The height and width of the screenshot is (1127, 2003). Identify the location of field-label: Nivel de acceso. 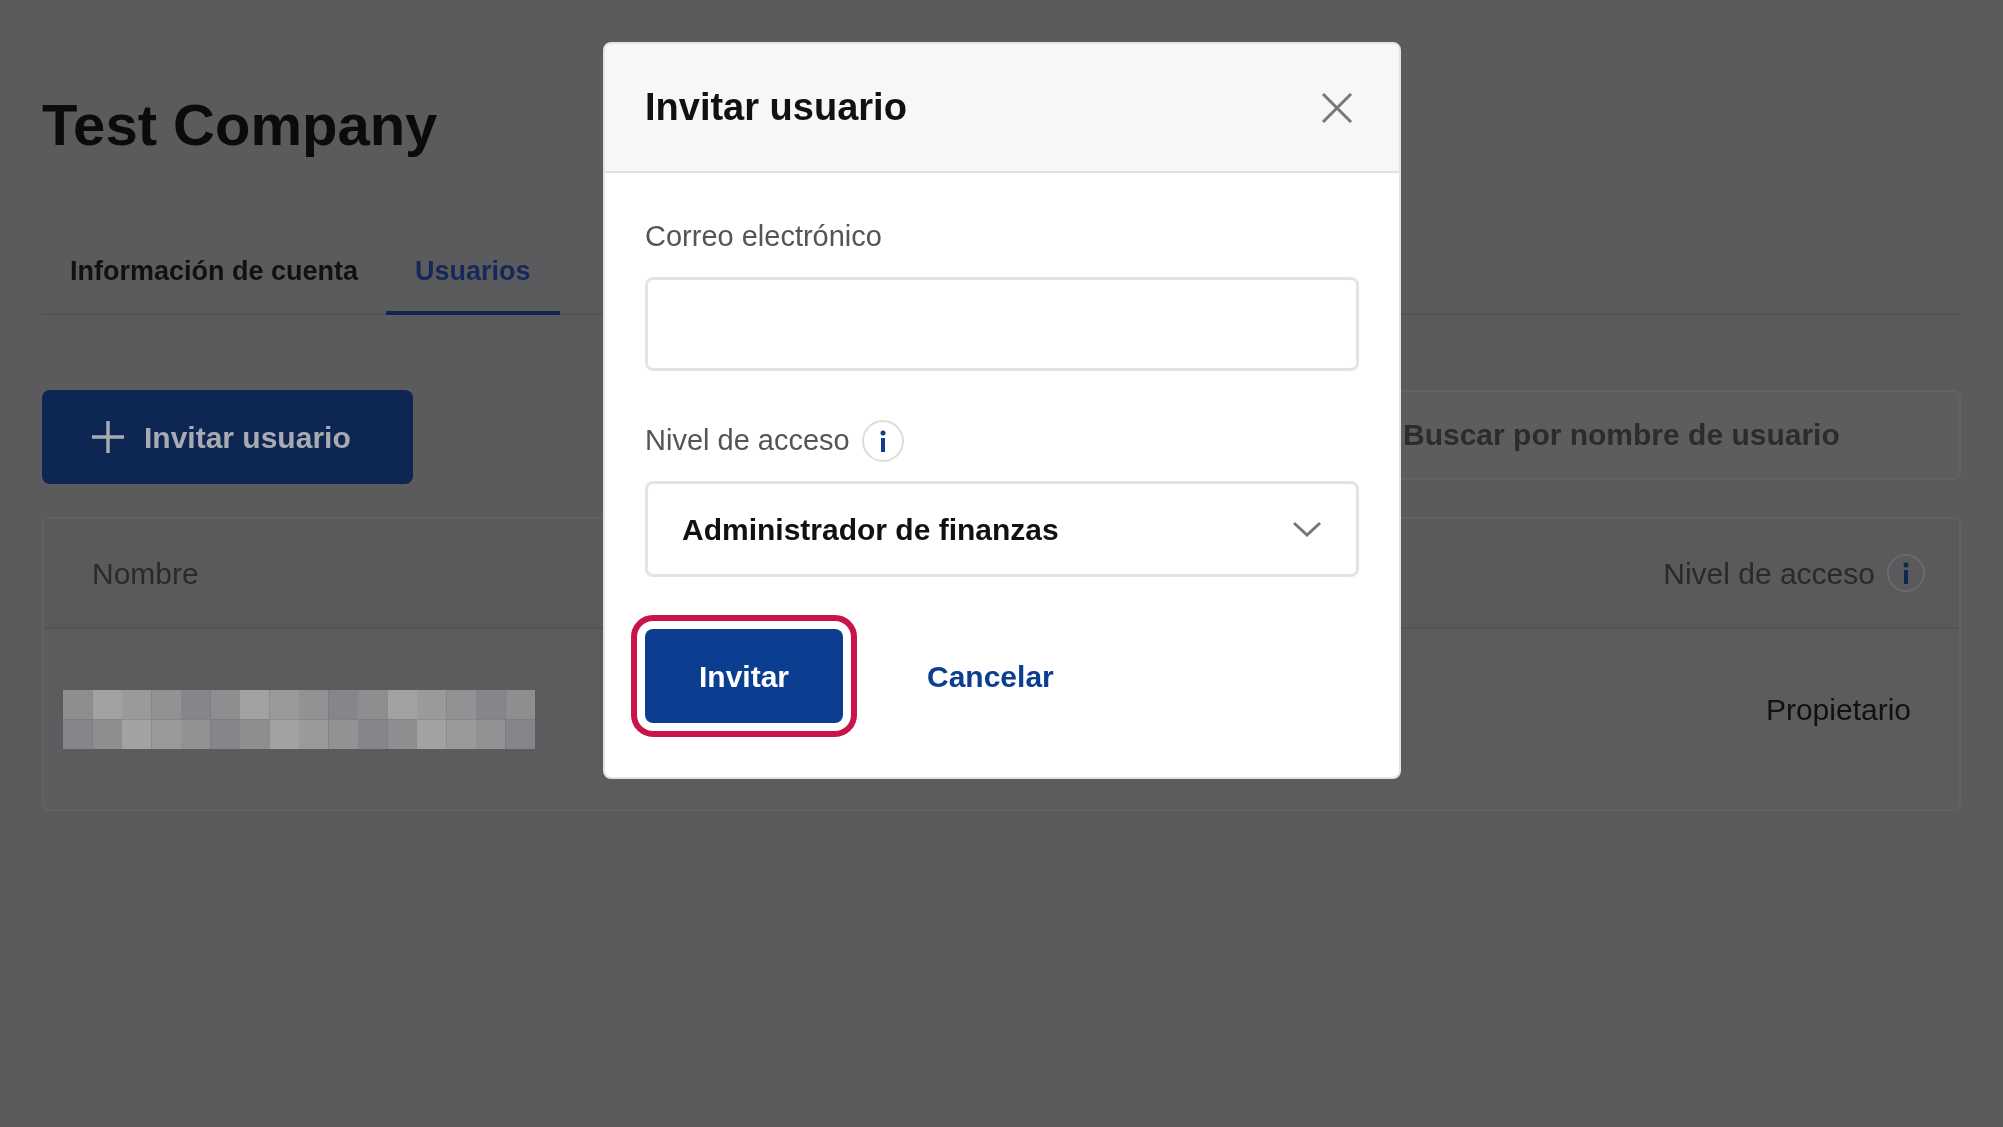
(747, 441).